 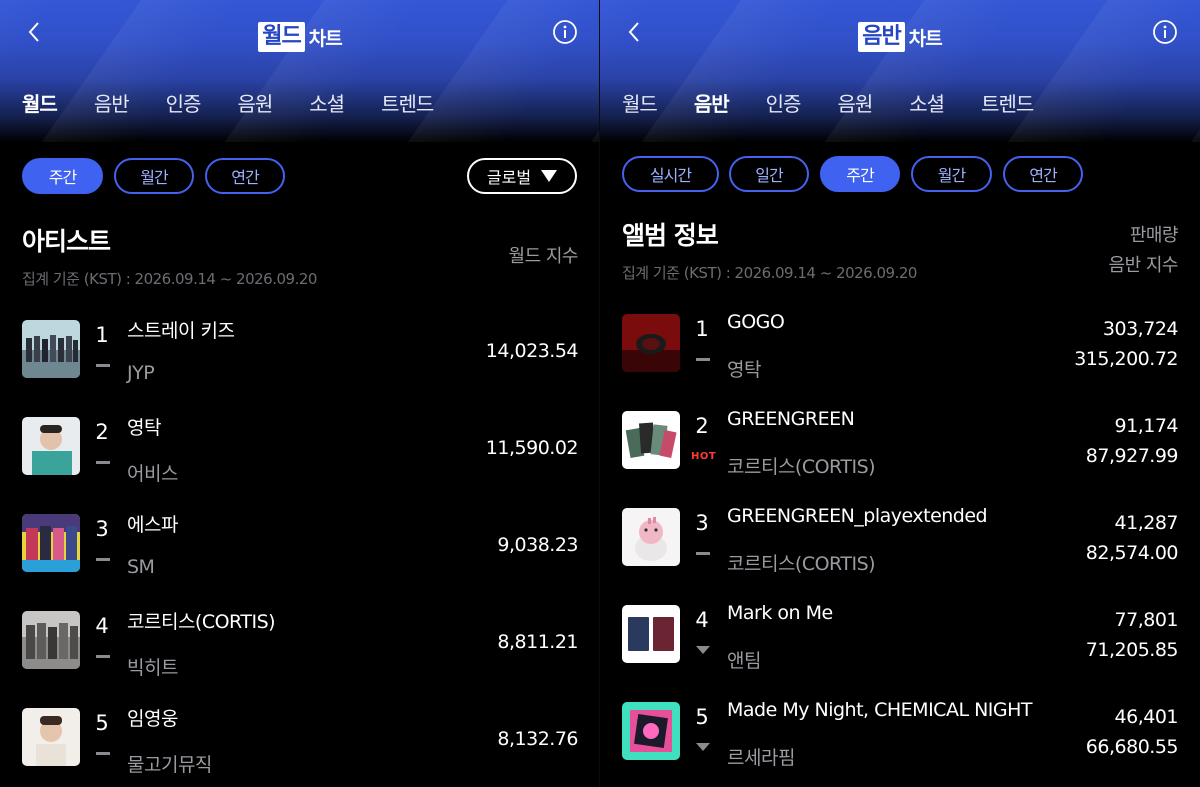 I want to click on table-row: 5 임영웅 물고기뮤직 8,132.76, so click(x=300, y=738).